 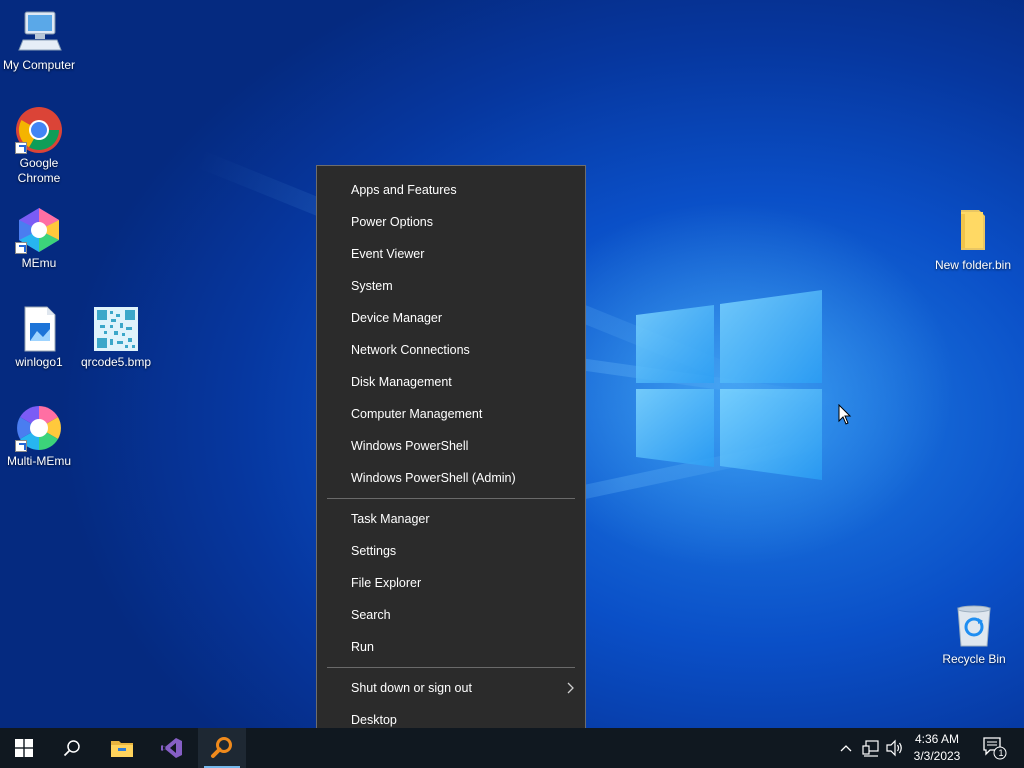 I want to click on action-center-button: 1, so click(x=994, y=748).